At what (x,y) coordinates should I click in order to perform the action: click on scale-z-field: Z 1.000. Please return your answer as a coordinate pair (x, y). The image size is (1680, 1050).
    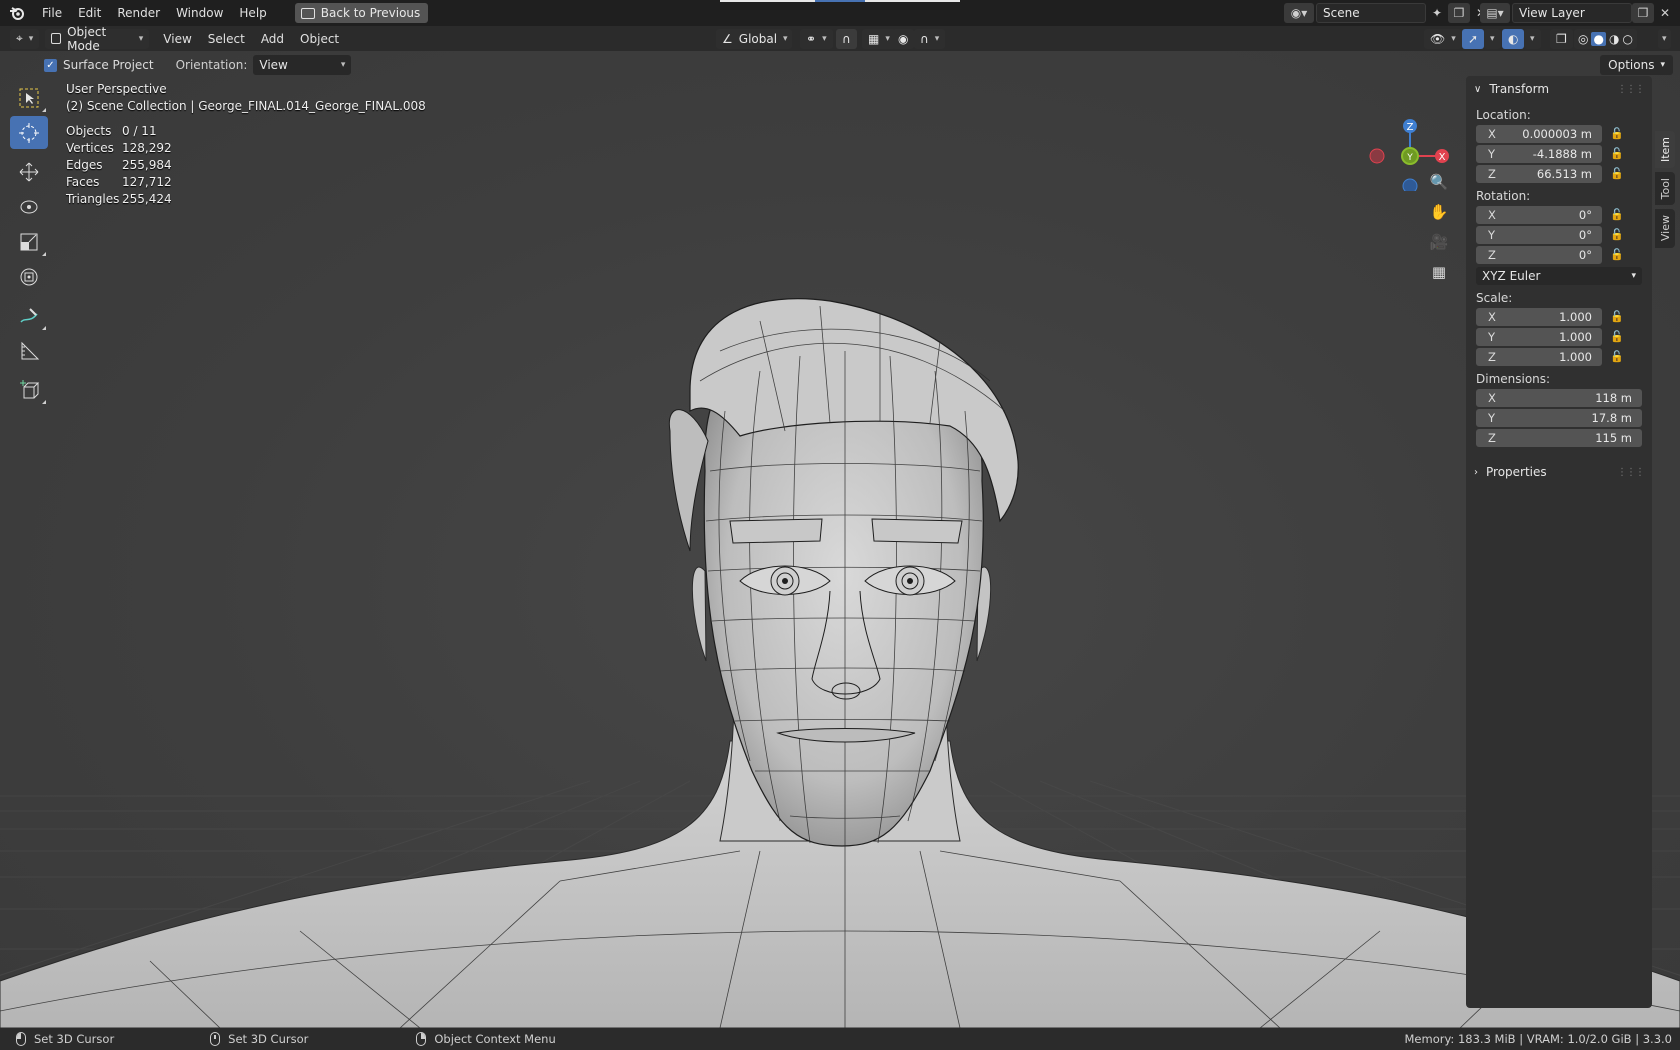
    Looking at the image, I should click on (1539, 356).